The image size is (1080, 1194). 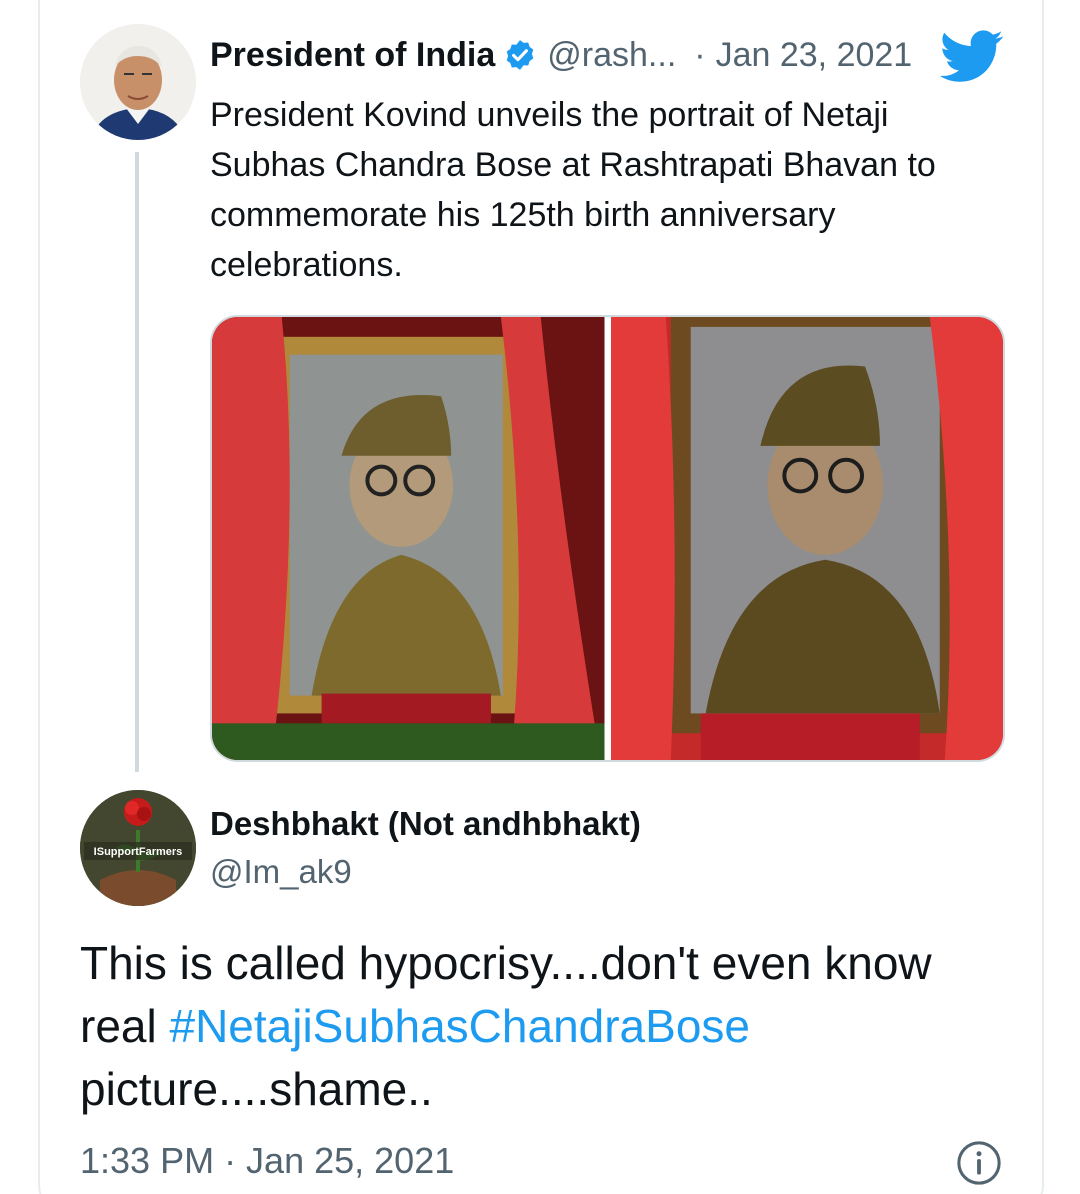 I want to click on reply-display-name: Deshbhakt (Not andhbhakt), so click(x=425, y=824).